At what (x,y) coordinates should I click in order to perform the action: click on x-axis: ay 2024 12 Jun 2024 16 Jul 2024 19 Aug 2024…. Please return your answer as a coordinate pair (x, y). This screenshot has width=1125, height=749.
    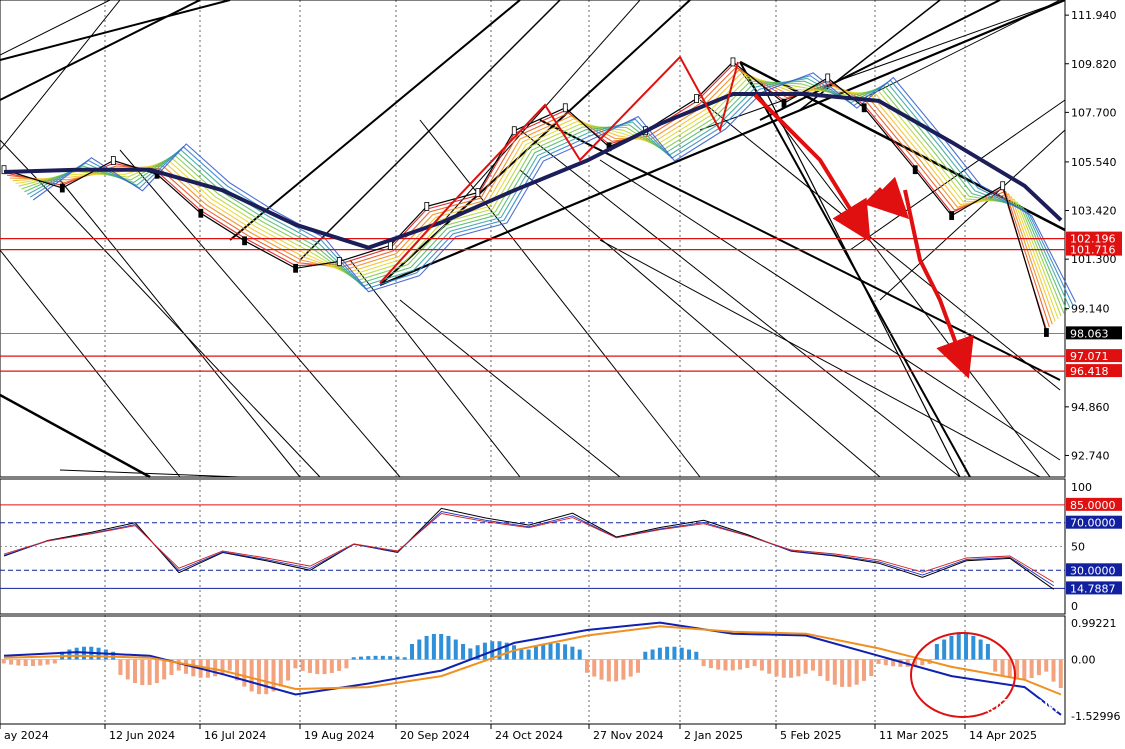
    Looking at the image, I should click on (518, 733).